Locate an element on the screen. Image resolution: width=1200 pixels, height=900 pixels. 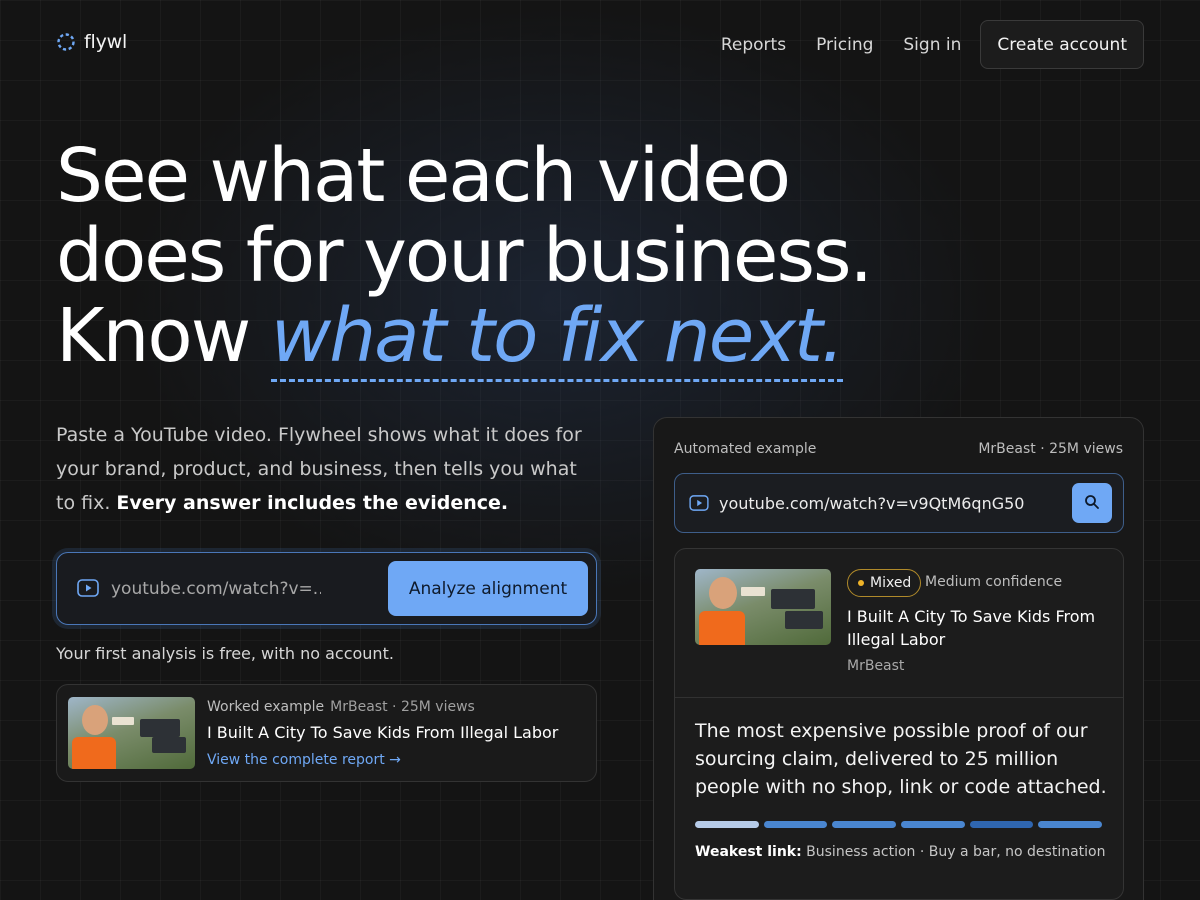
example-meta: Worked example MrBeast · 25M views is located at coordinates (341, 707).